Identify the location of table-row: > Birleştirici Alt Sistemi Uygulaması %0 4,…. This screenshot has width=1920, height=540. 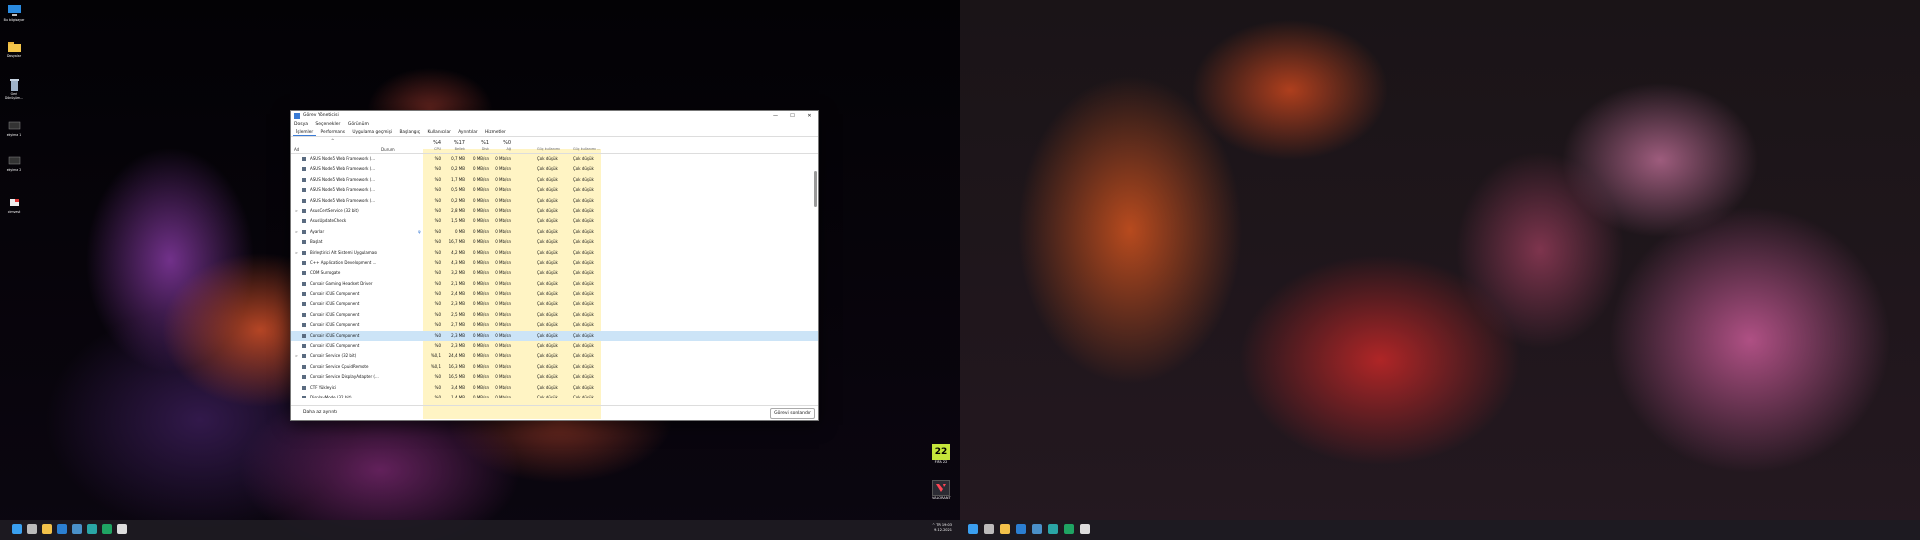
(554, 253).